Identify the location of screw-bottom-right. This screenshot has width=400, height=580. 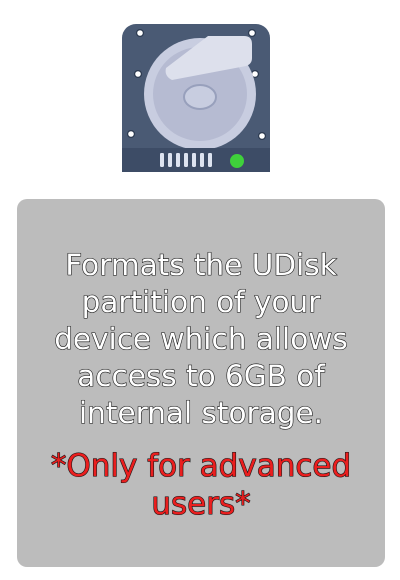
(262, 135).